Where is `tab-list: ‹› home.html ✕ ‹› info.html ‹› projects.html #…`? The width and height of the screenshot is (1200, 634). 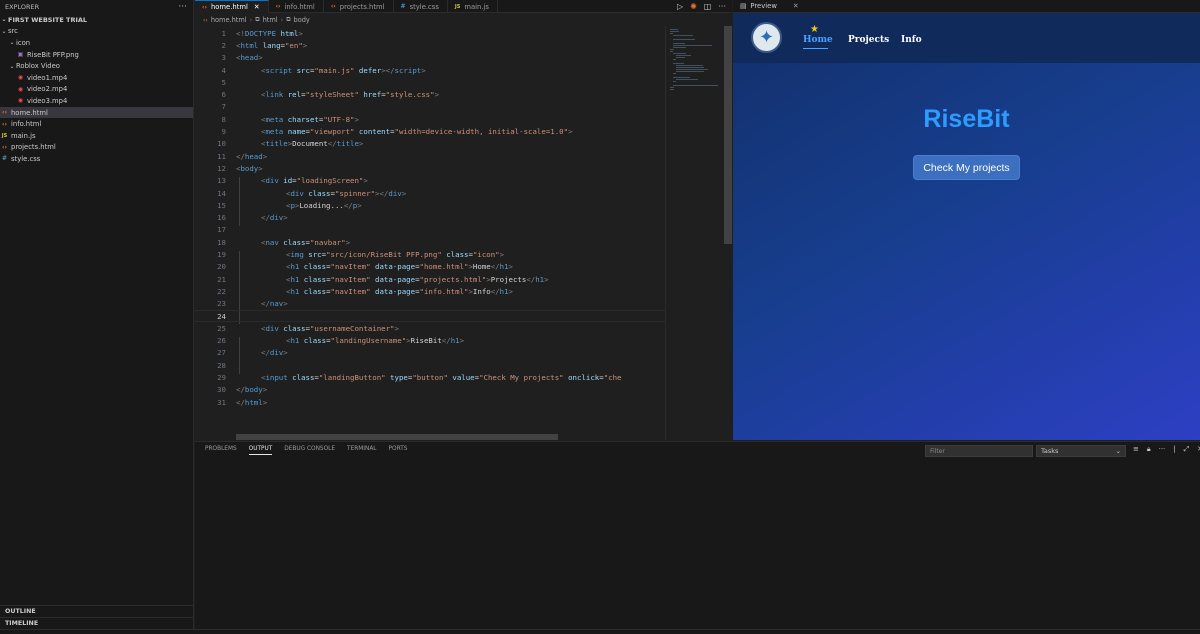 tab-list: ‹› home.html ✕ ‹› info.html ‹› projects.html #… is located at coordinates (346, 6).